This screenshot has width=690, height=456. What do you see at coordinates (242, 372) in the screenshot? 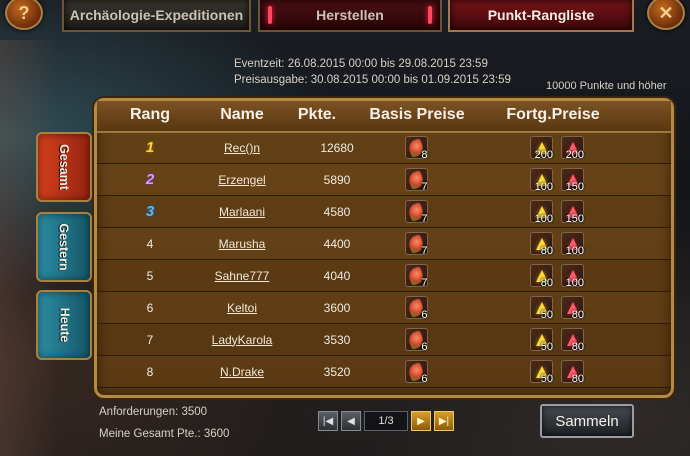
I see `player-name-link: N.Drake` at bounding box center [242, 372].